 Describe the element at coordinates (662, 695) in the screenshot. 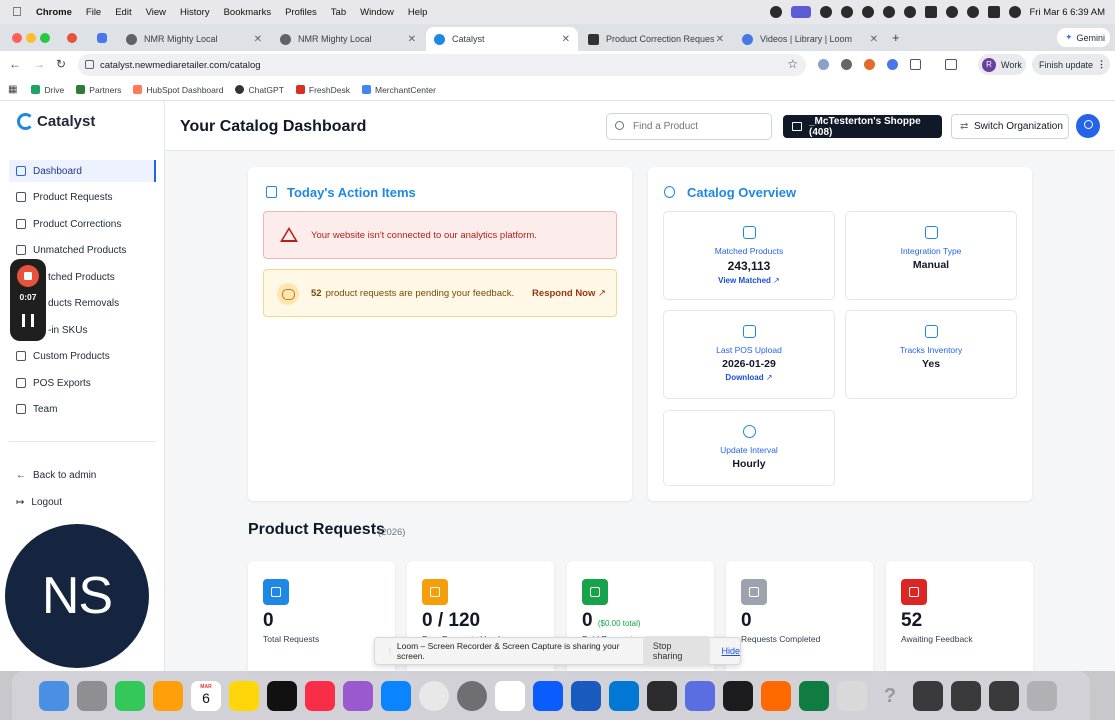

I see `cube-app-icon` at that location.